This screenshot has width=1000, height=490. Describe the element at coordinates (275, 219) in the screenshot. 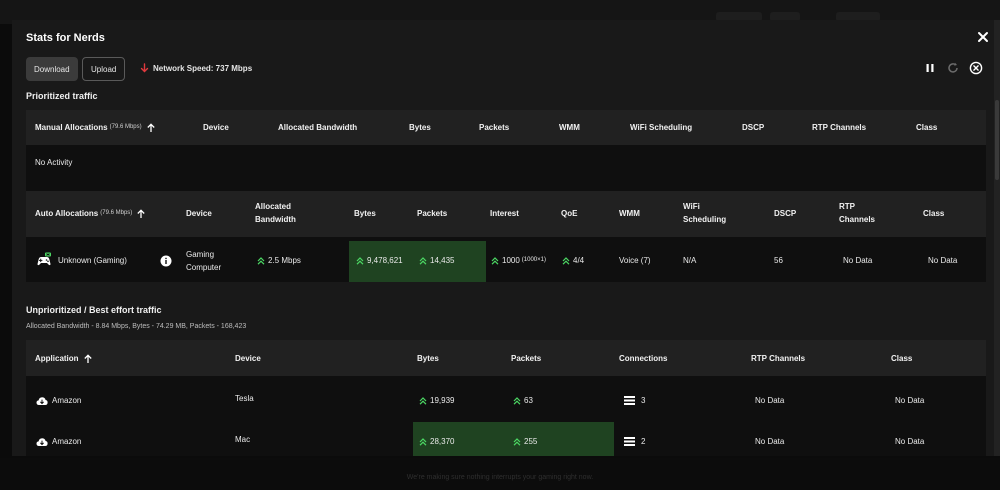

I see `header-allocated-line2: Bandwidth` at that location.